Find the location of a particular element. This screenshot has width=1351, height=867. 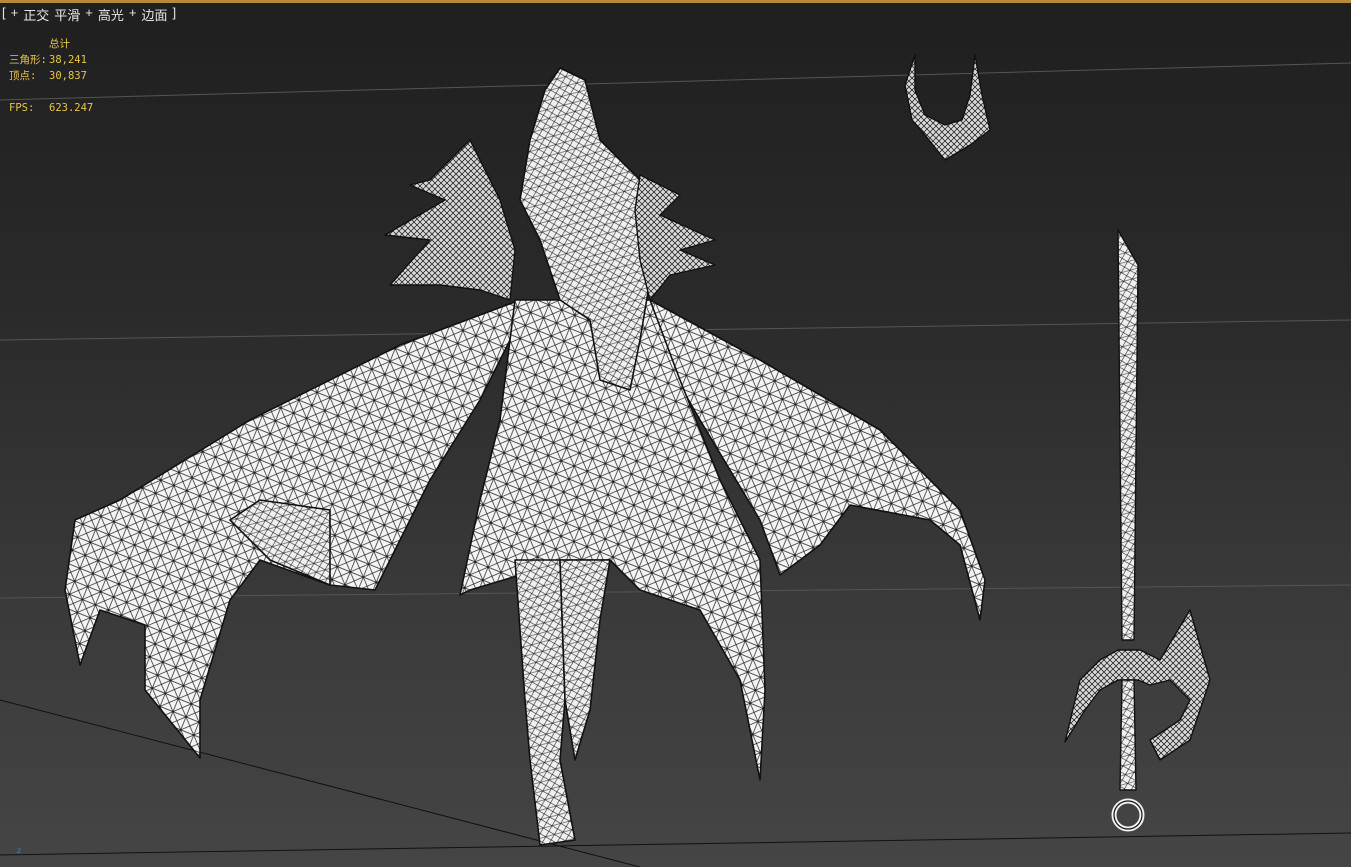

stats-triangles-label: 三角形: is located at coordinates (28, 60).